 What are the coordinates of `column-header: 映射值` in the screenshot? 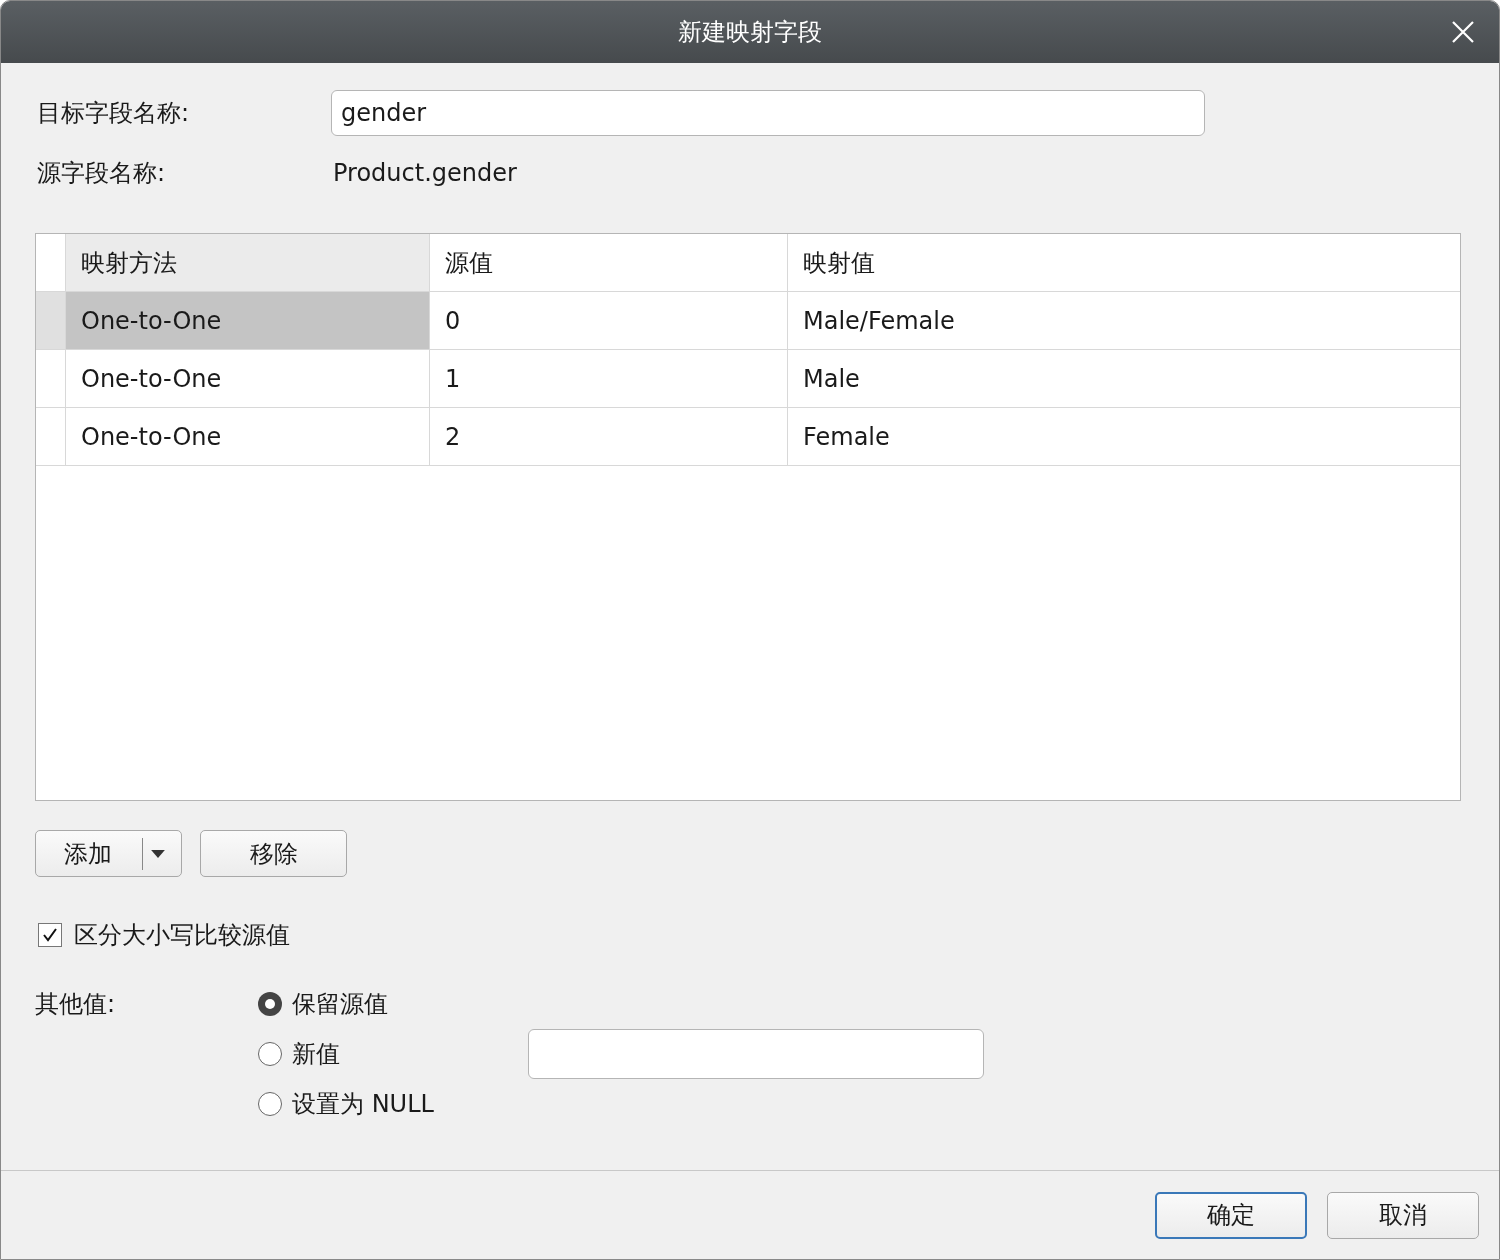 It's located at (1124, 262).